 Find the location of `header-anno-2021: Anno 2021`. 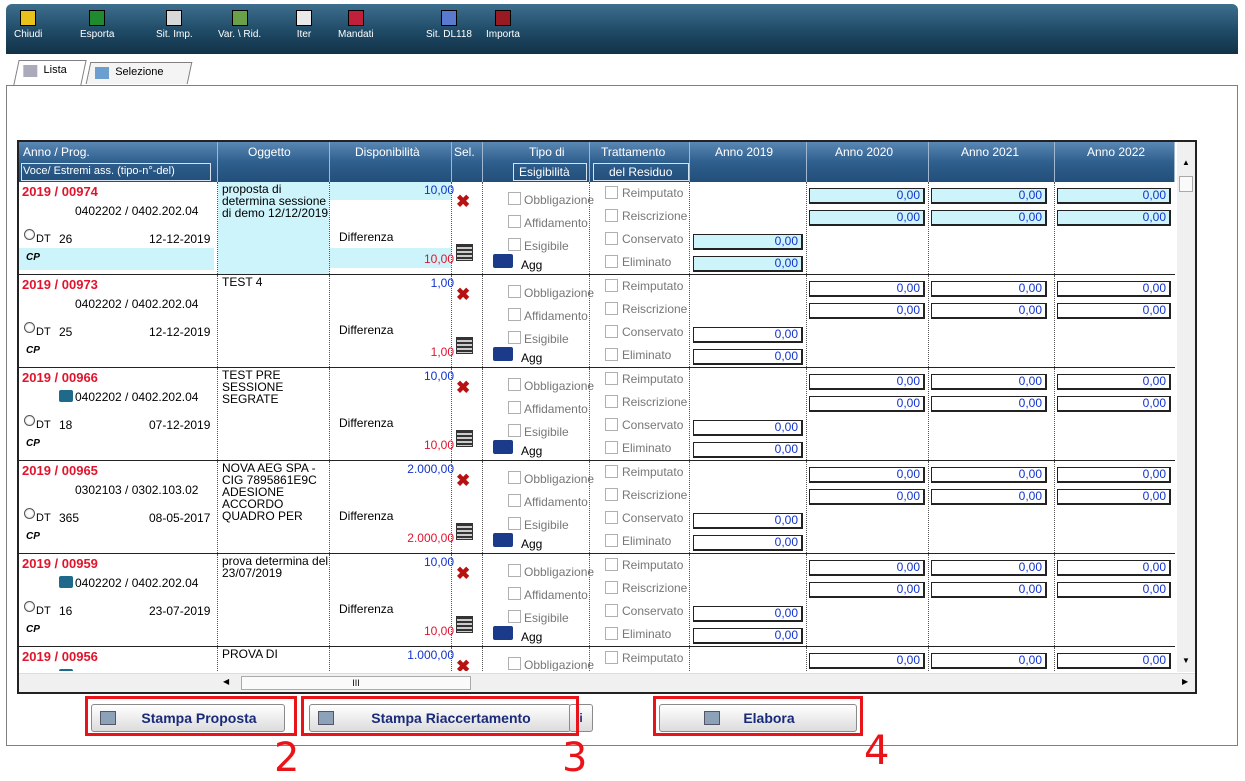

header-anno-2021: Anno 2021 is located at coordinates (990, 152).